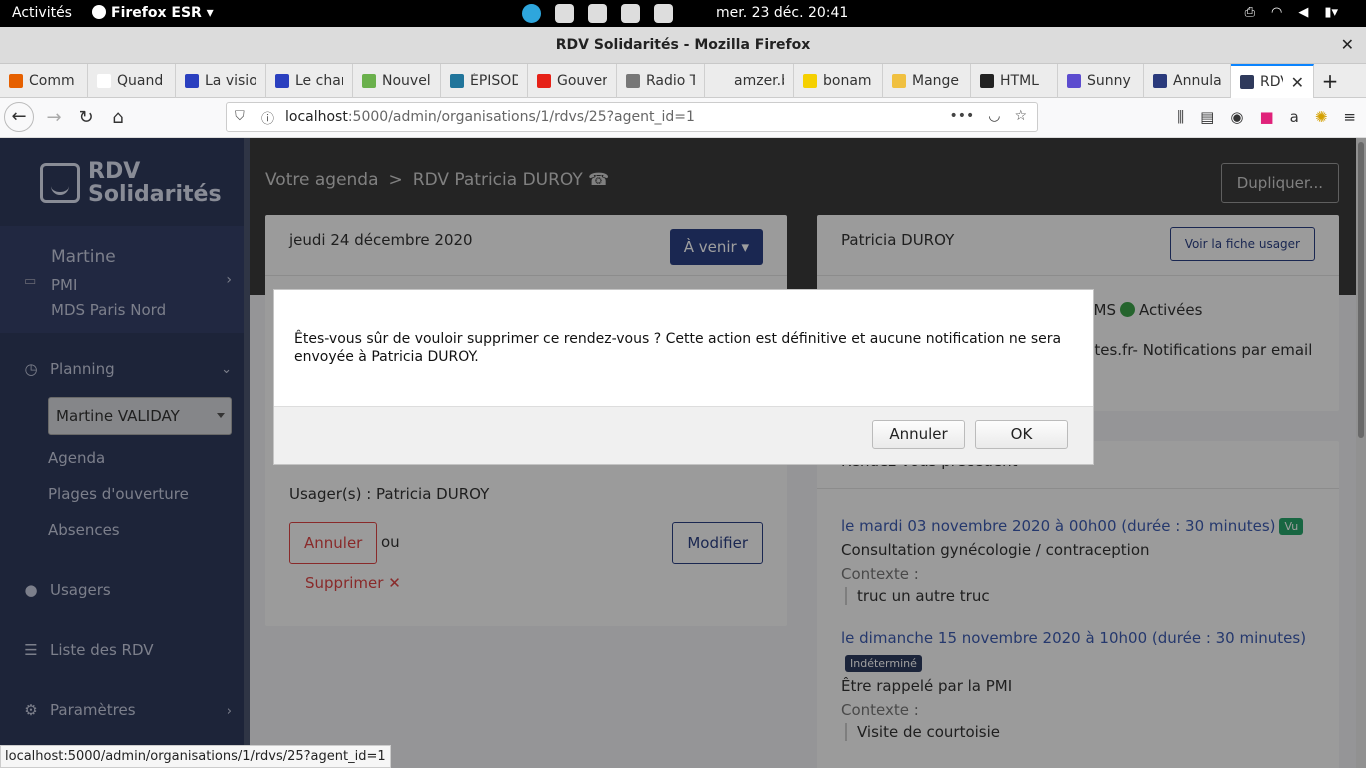 The width and height of the screenshot is (1366, 768). Describe the element at coordinates (1297, 82) in the screenshot. I see `close-tab-icon: ✕` at that location.